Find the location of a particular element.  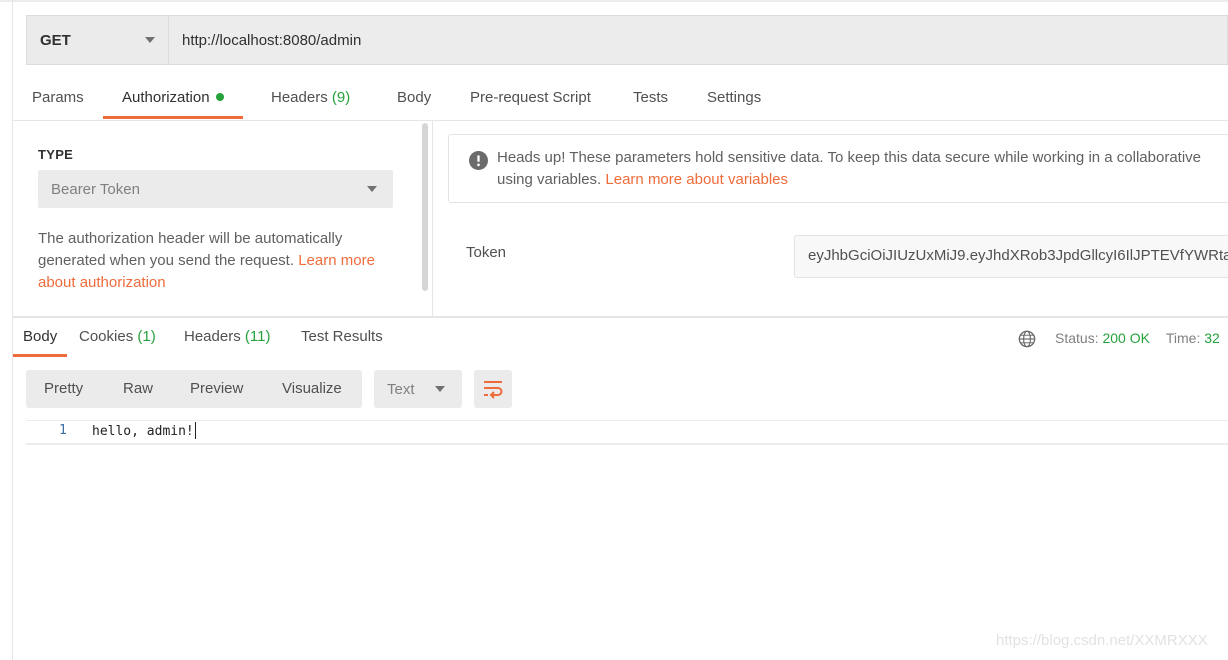

wrap-lines-button is located at coordinates (493, 389).